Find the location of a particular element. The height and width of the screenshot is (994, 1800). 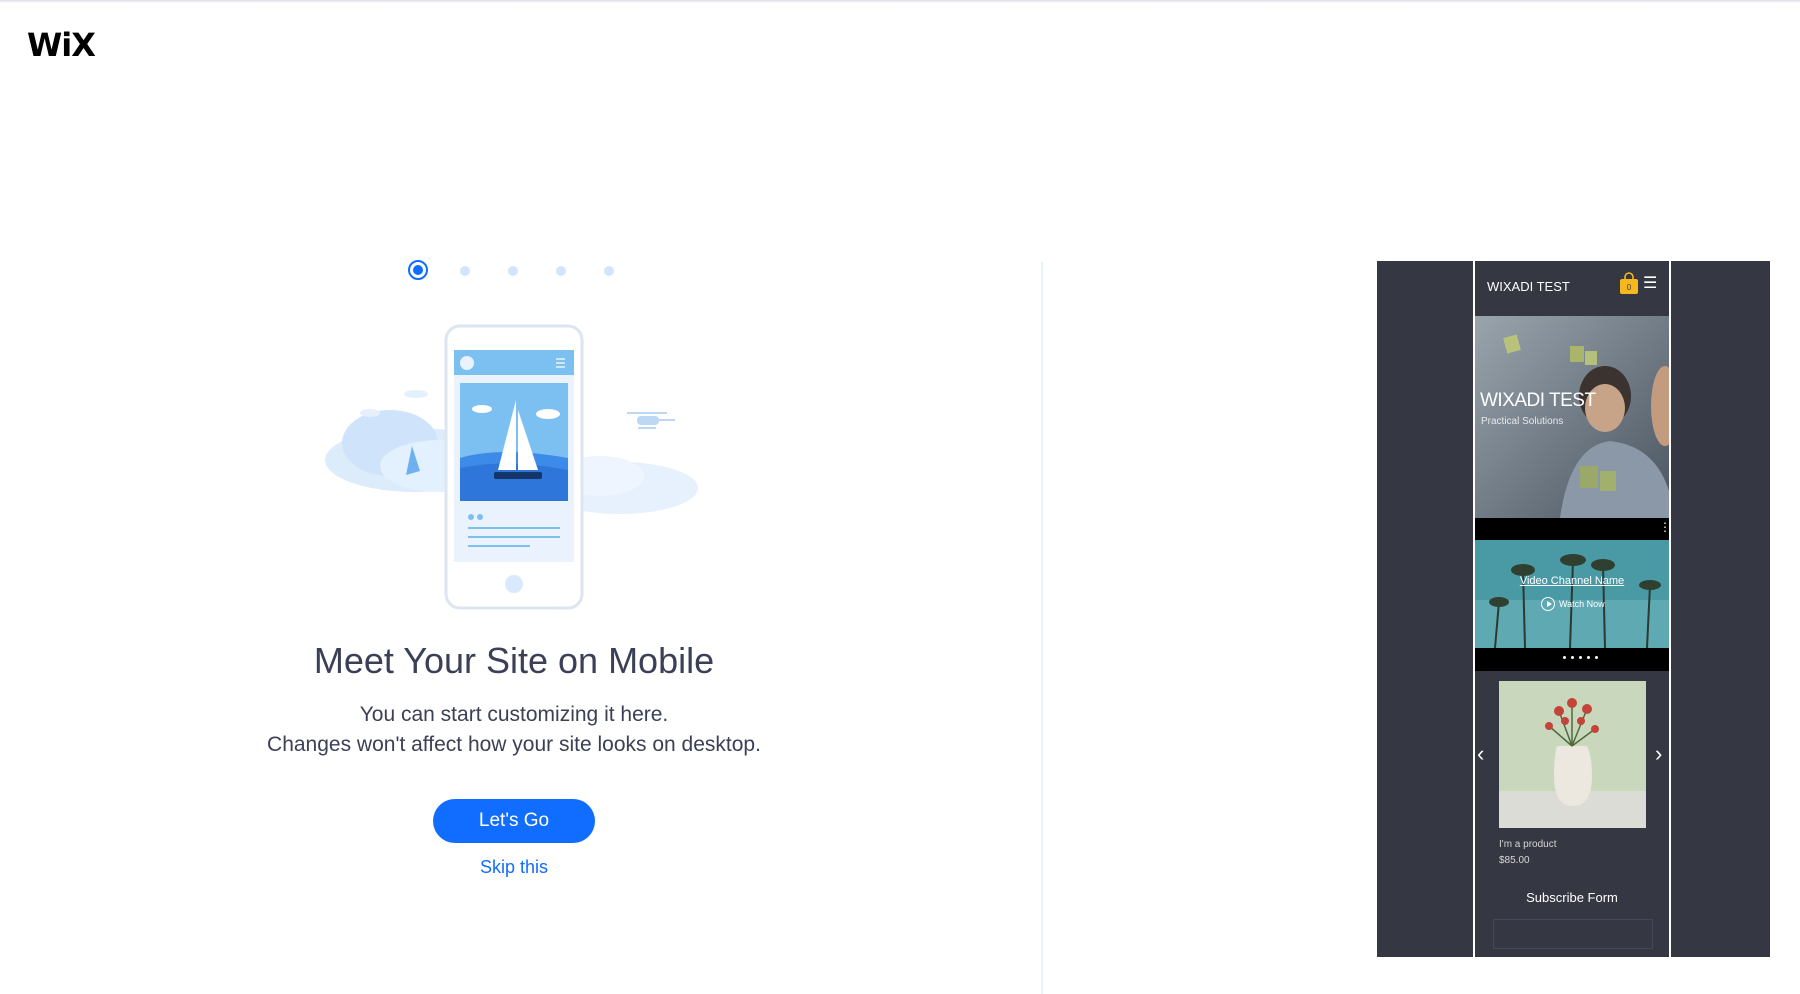

lets-go-button: Let's Go is located at coordinates (514, 821).